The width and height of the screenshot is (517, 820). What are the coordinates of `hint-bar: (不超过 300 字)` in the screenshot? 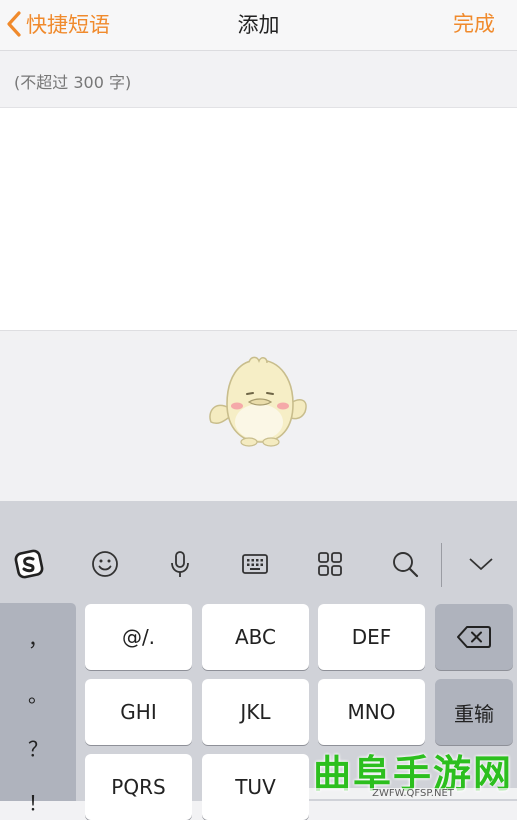 It's located at (258, 79).